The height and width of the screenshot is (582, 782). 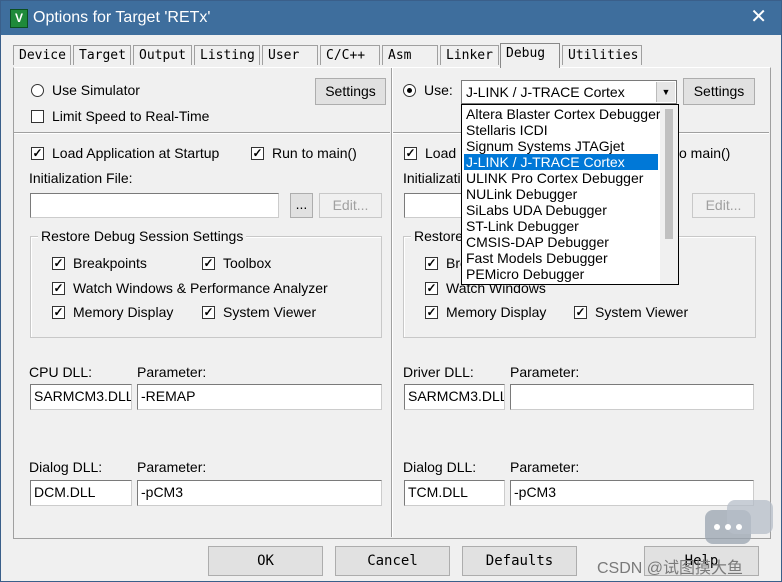 What do you see at coordinates (454, 493) in the screenshot?
I see `right-dialog-dll-input: TCM.DLL` at bounding box center [454, 493].